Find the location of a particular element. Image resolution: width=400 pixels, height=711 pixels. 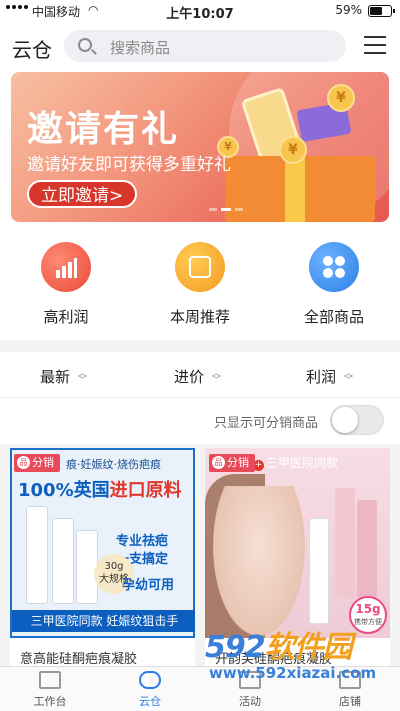

quick-entry-label: 本周推荐 is located at coordinates (199, 317).